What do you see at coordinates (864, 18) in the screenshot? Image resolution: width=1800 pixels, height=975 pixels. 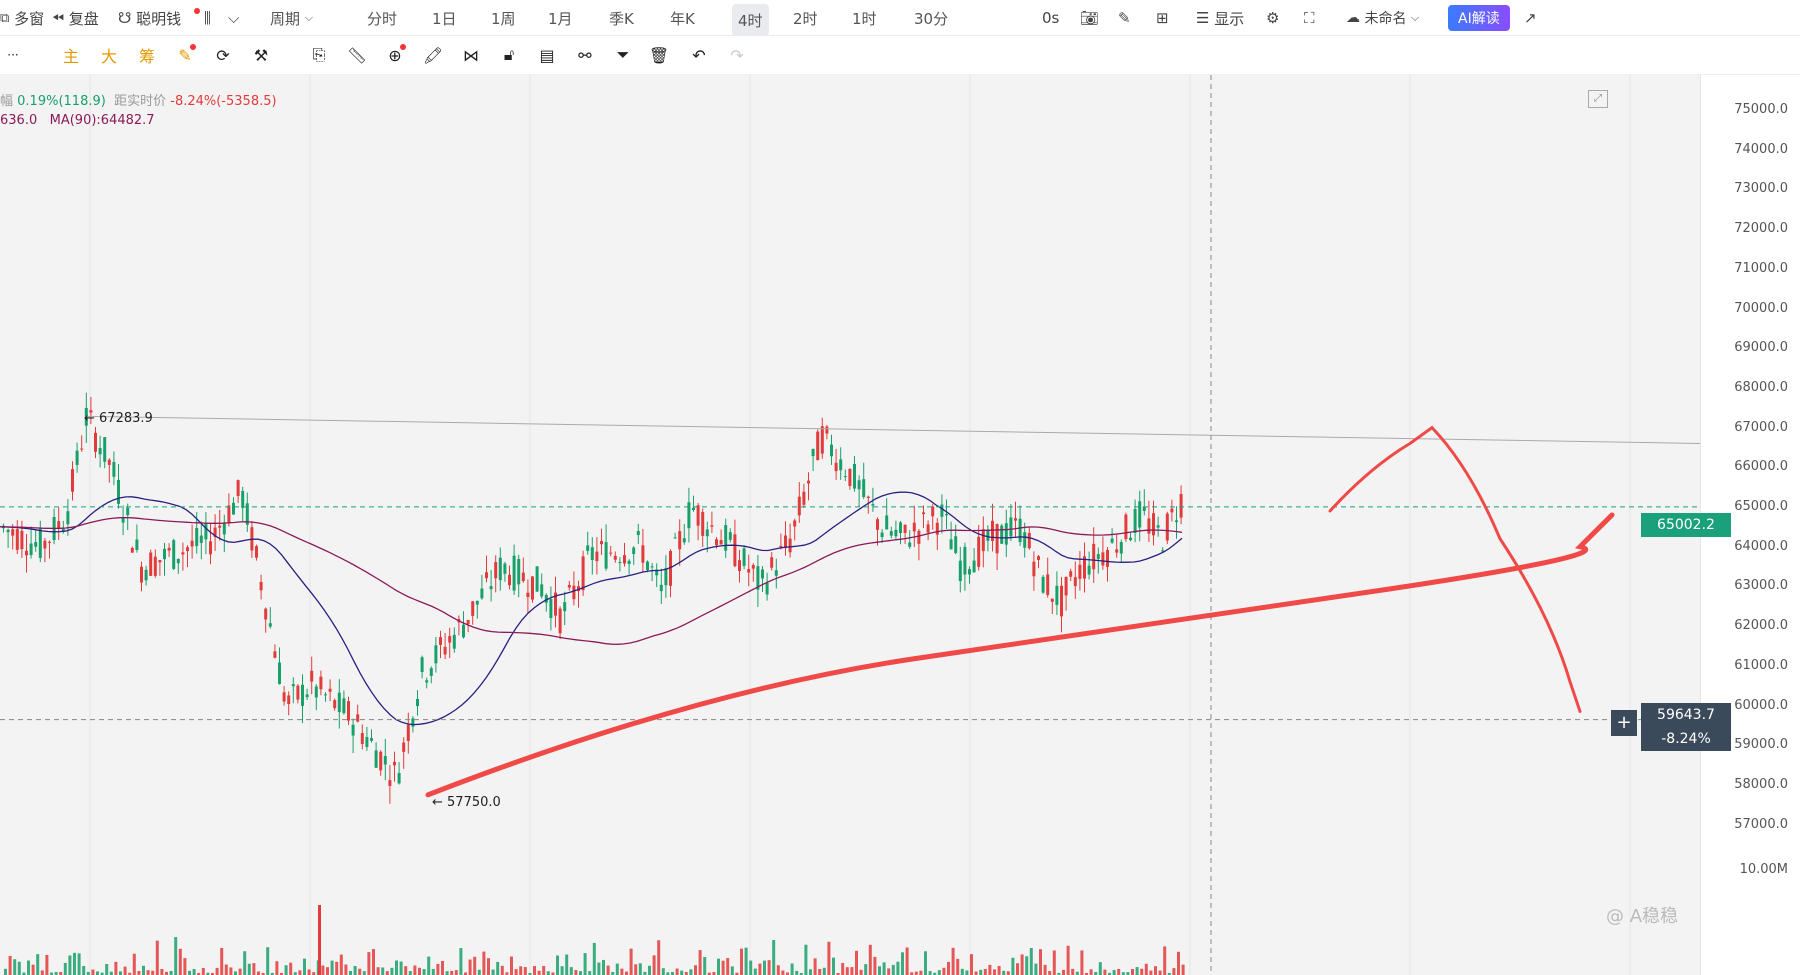 I see `period-tab: 1时` at bounding box center [864, 18].